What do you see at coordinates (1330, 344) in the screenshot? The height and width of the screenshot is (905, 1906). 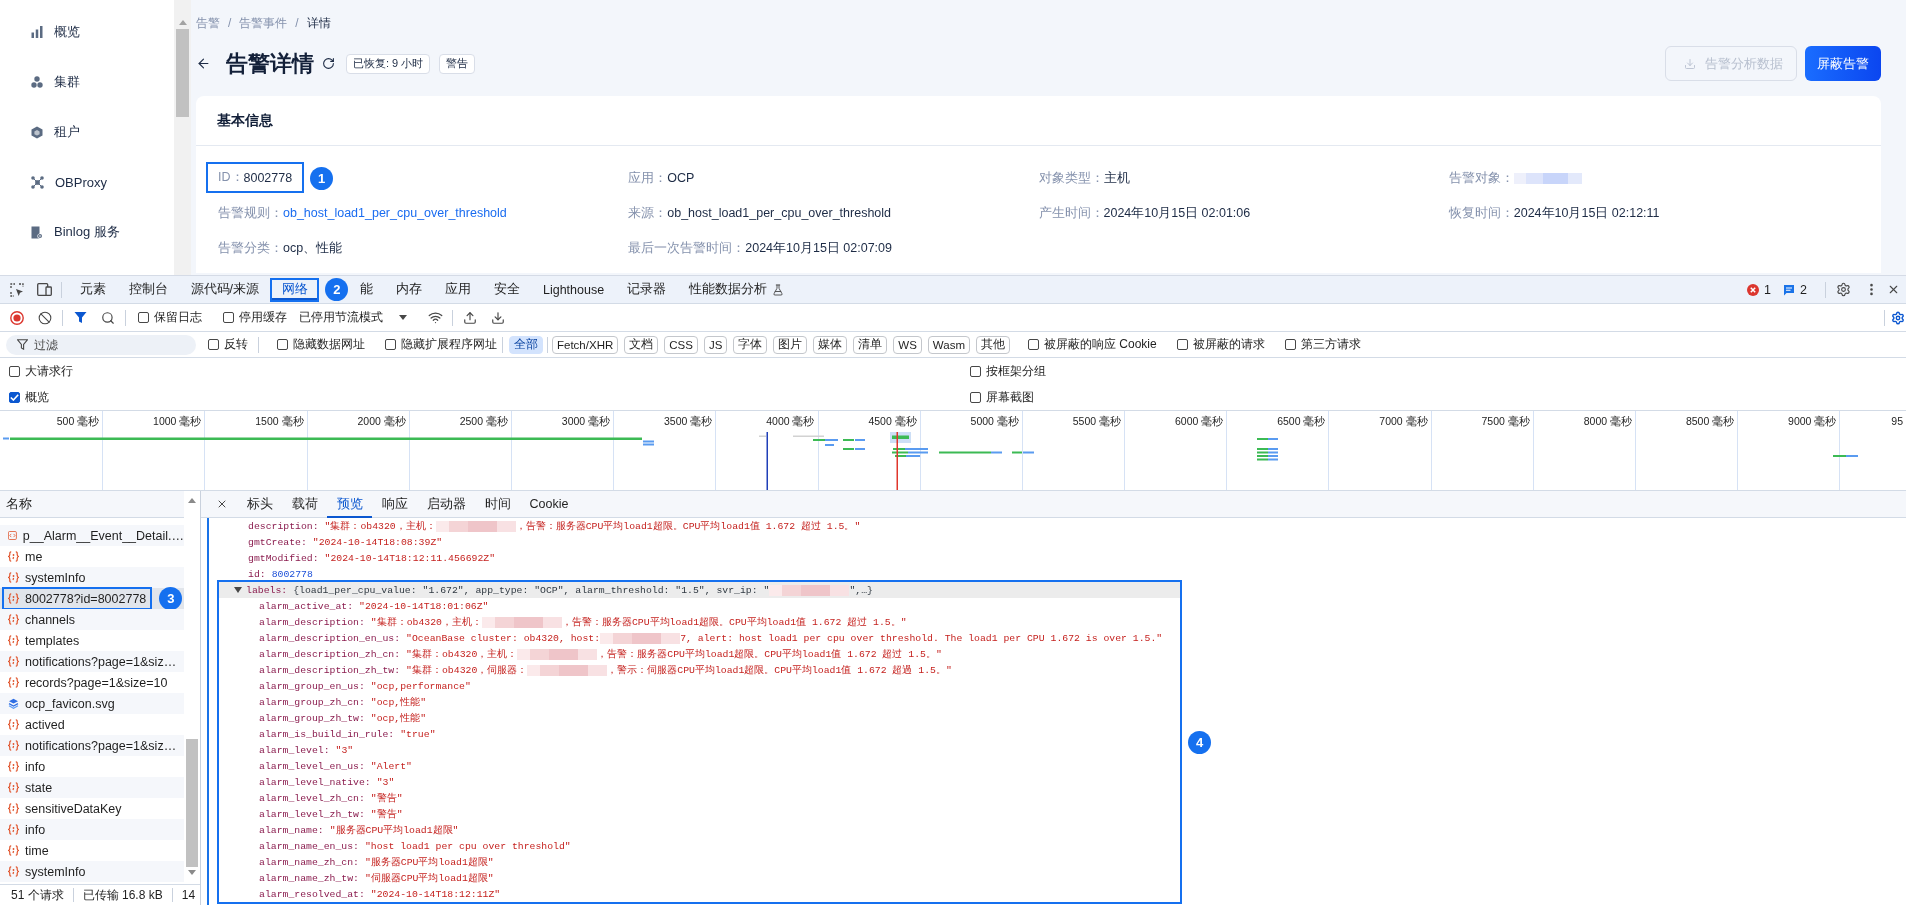 I see `checkbox-label: 第三方请求` at bounding box center [1330, 344].